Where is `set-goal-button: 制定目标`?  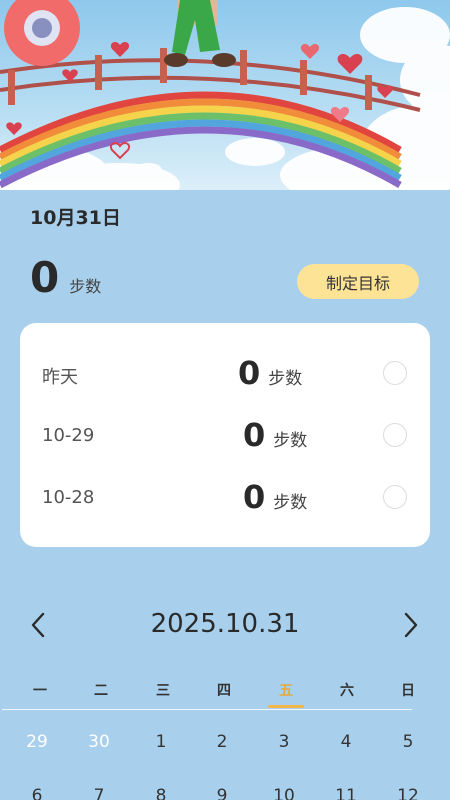
set-goal-button: 制定目标 is located at coordinates (358, 281).